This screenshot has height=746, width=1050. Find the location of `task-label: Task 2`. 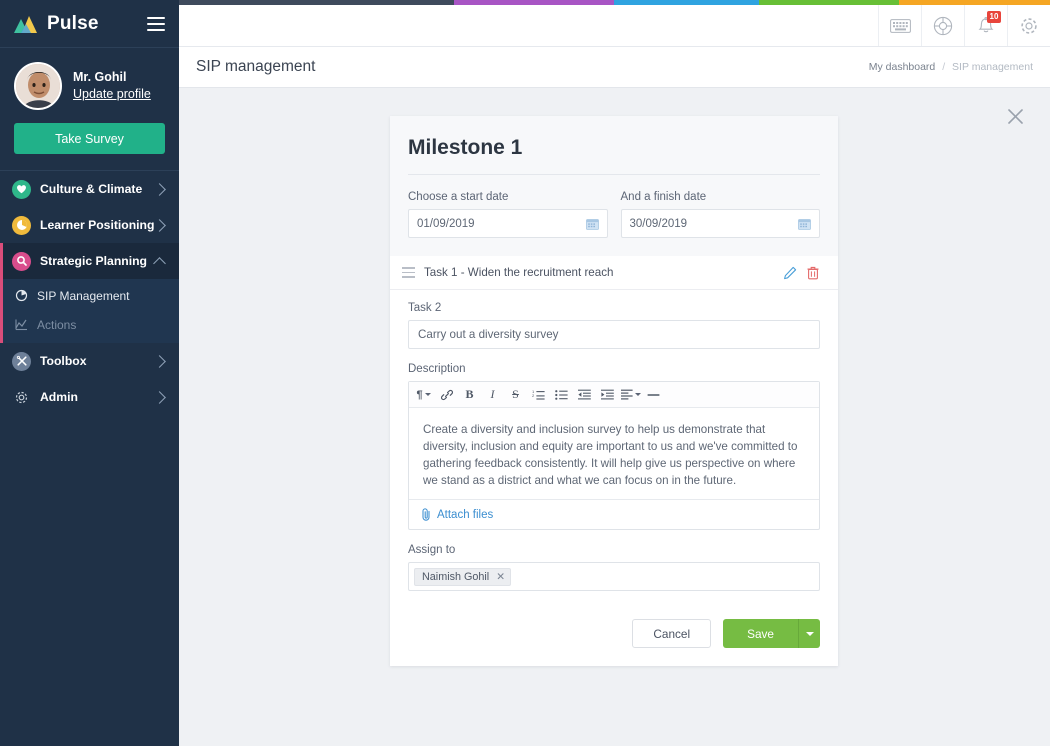

task-label: Task 2 is located at coordinates (425, 308).